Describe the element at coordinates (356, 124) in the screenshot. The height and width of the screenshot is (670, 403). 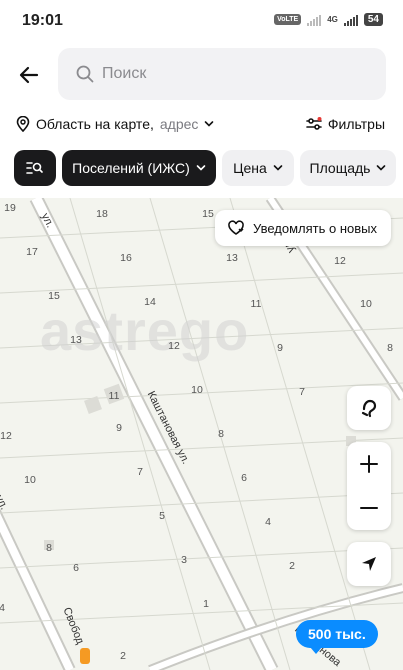
I see `filters-label: Фильтры` at that location.